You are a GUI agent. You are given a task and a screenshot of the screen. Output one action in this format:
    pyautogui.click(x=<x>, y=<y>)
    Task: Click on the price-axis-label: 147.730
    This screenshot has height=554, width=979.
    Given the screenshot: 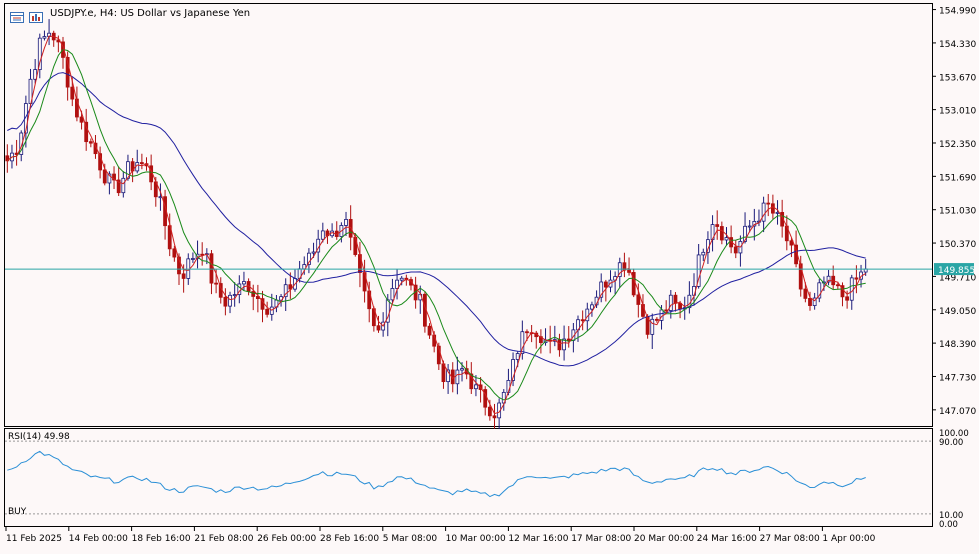 What is the action you would take?
    pyautogui.click(x=957, y=378)
    